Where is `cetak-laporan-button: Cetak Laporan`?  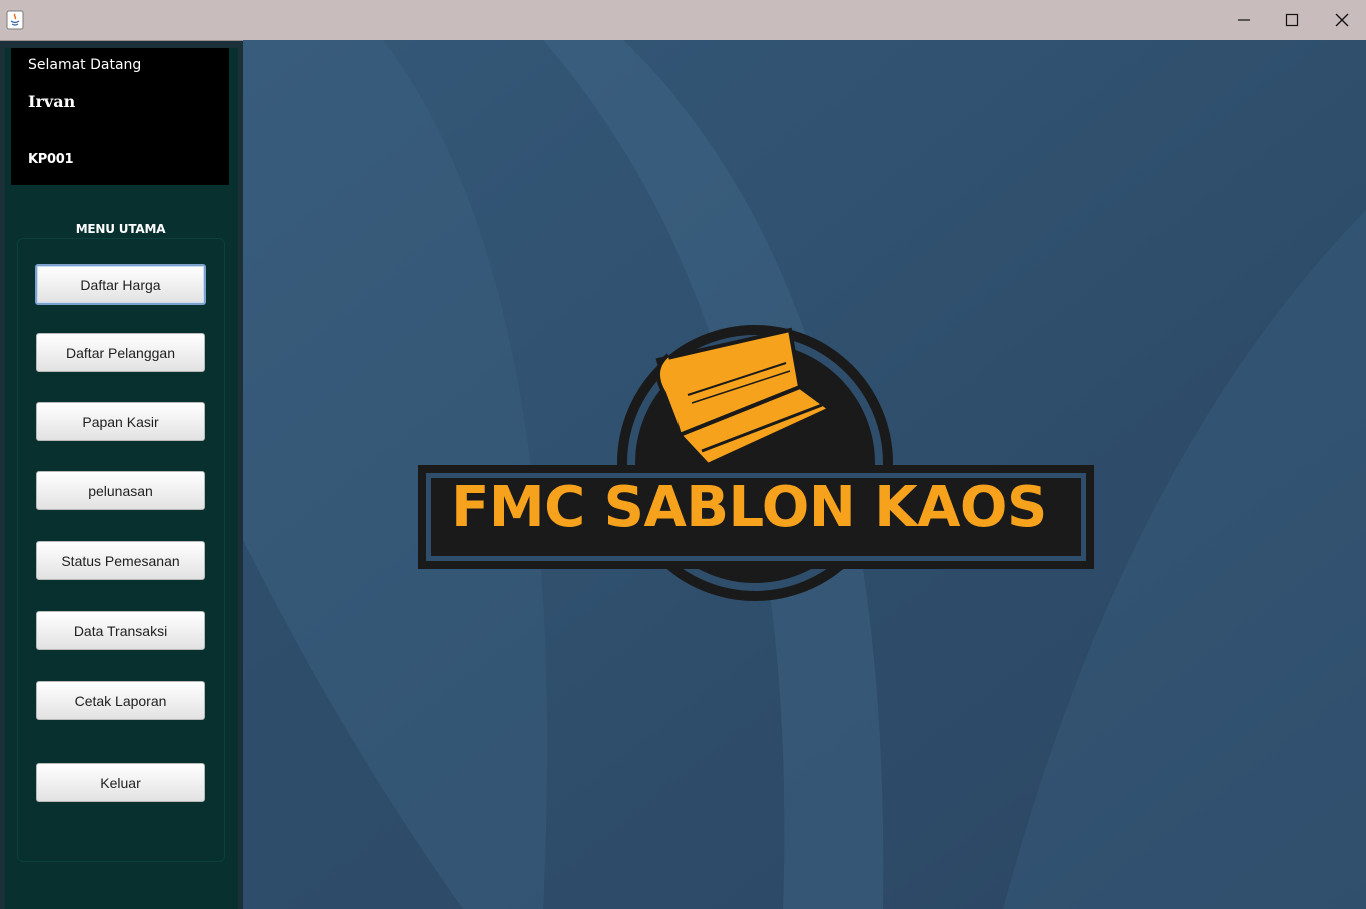
cetak-laporan-button: Cetak Laporan is located at coordinates (120, 700).